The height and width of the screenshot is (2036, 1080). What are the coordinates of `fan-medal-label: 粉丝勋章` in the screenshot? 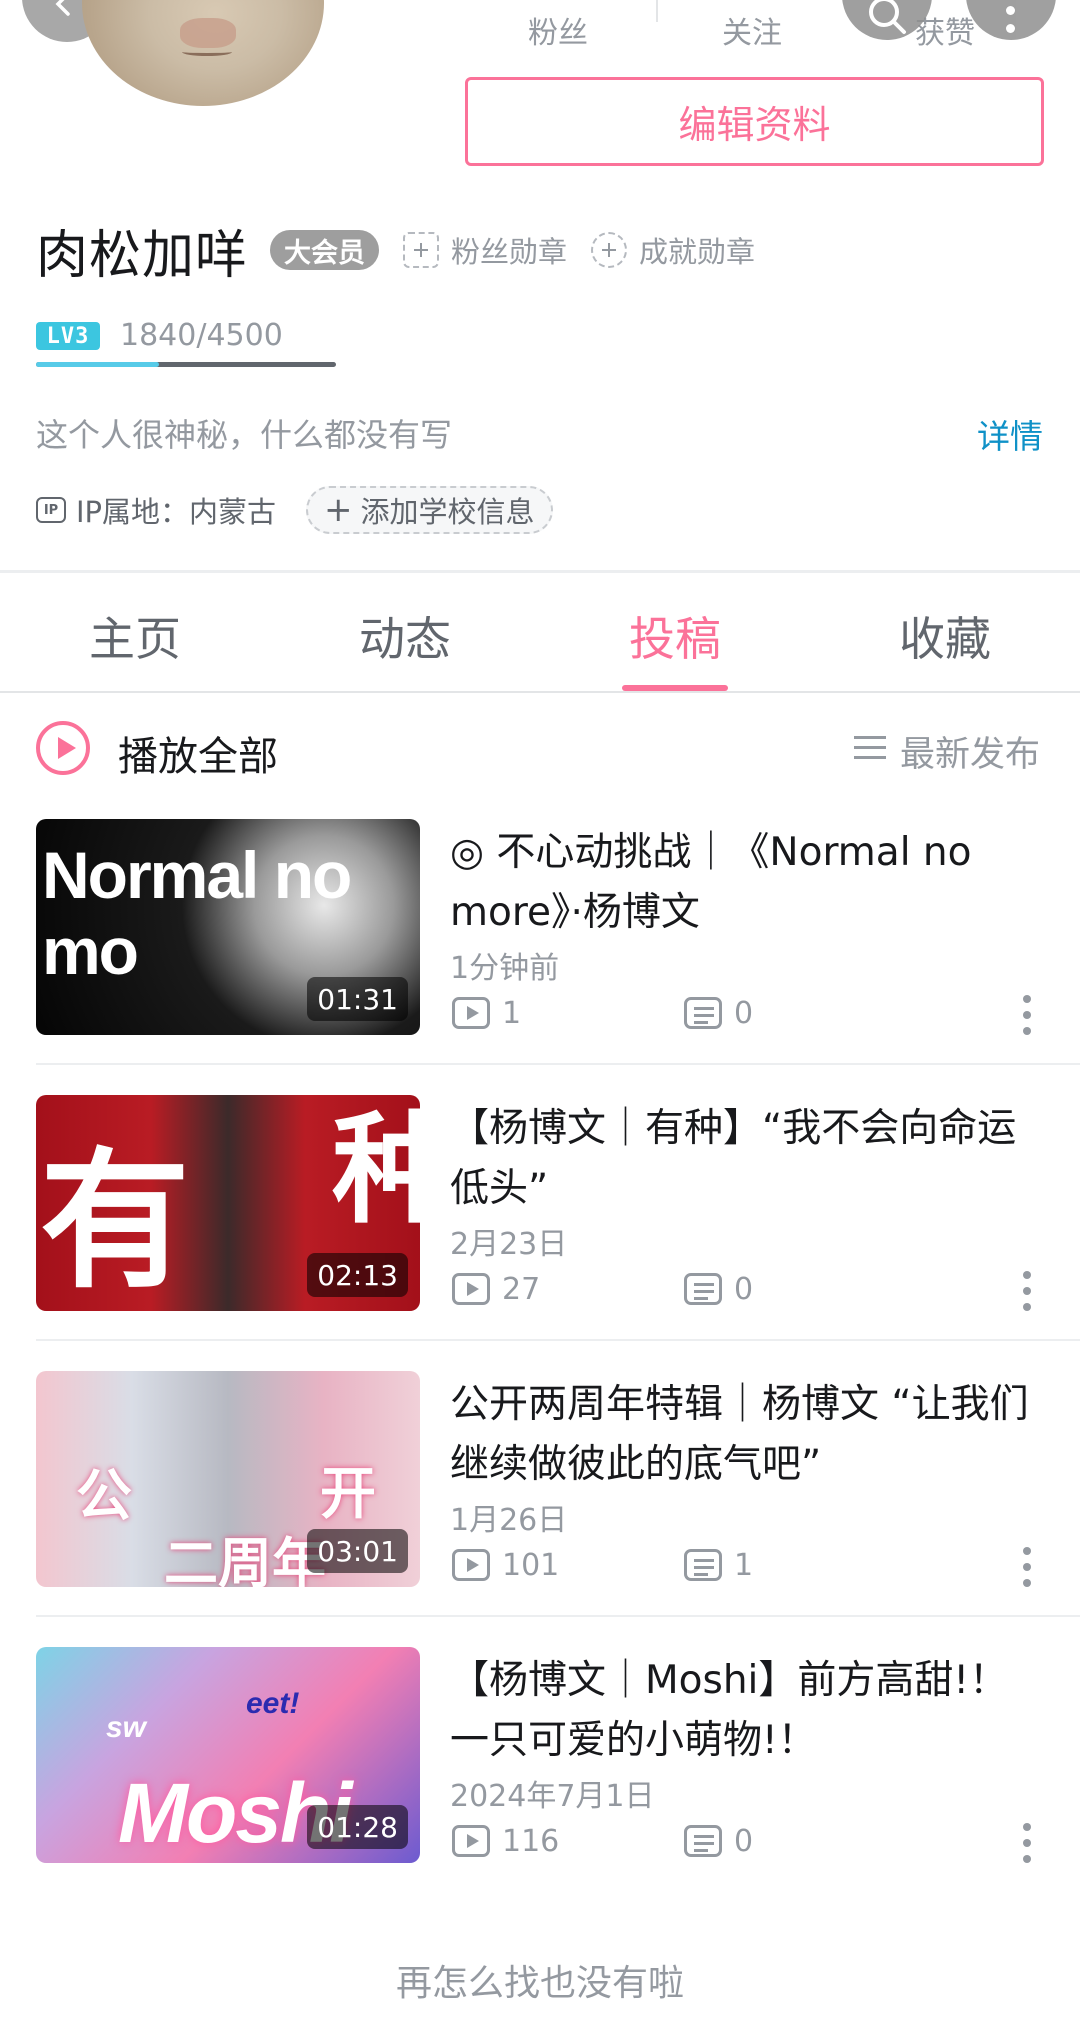 It's located at (509, 252).